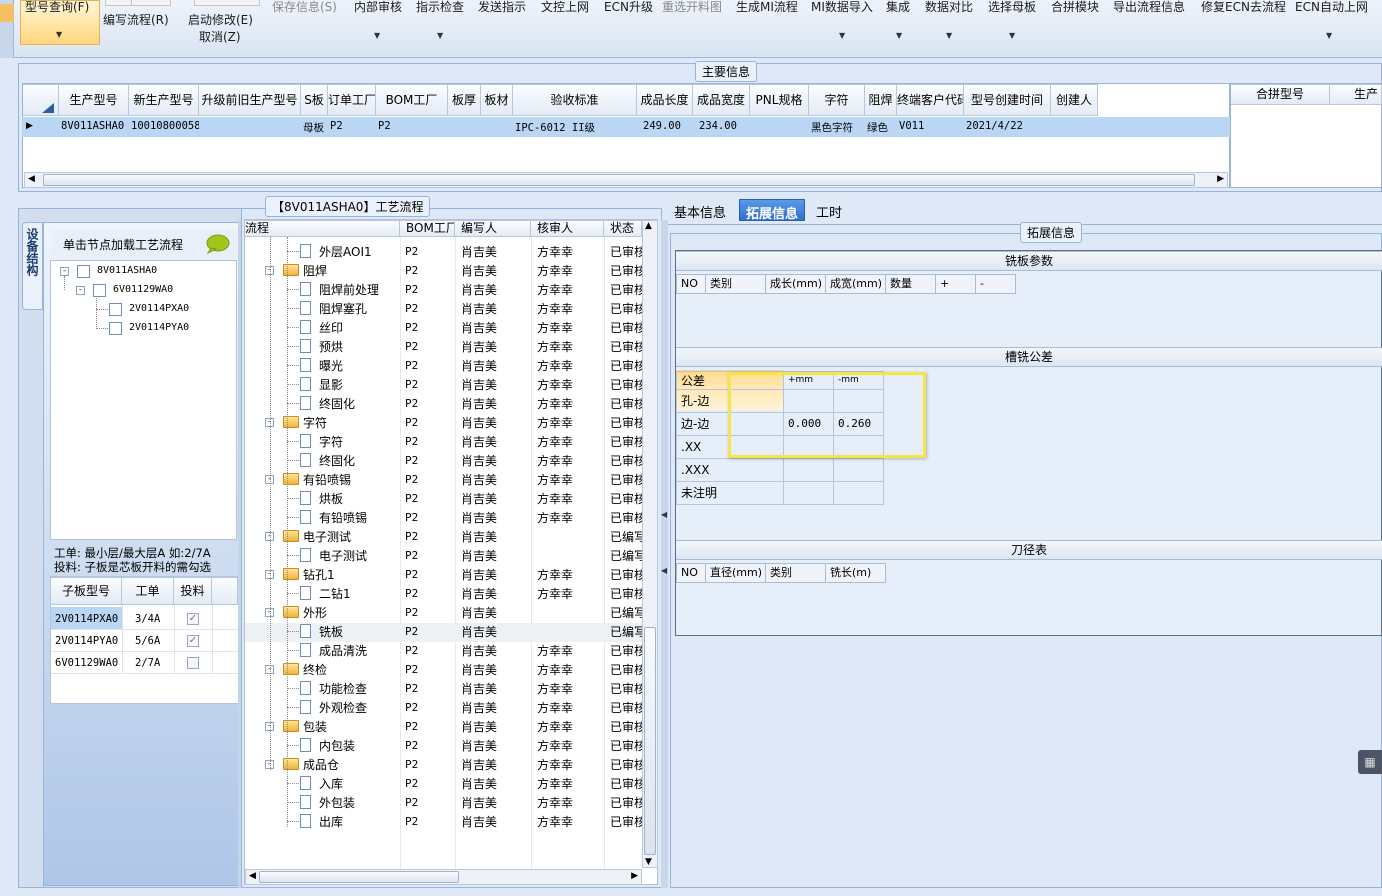  I want to click on main-col-header: S板, so click(314, 100).